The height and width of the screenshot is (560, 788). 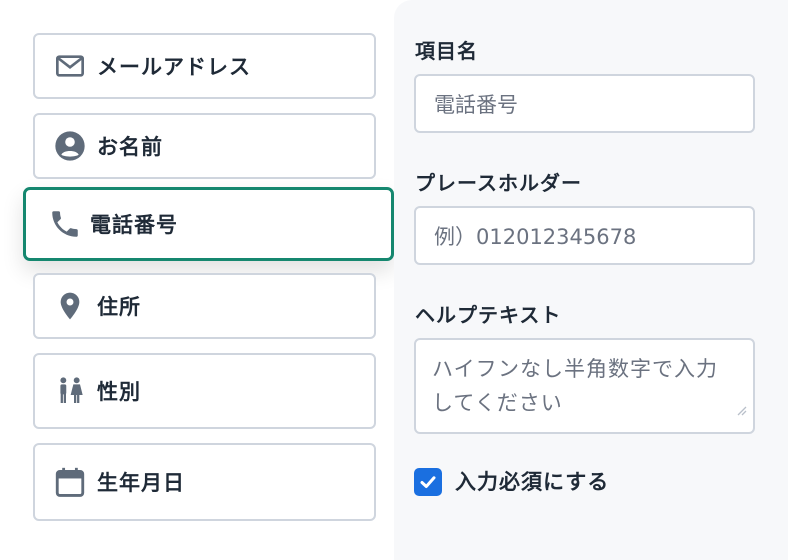 I want to click on resize-handle-icon, so click(x=741, y=409).